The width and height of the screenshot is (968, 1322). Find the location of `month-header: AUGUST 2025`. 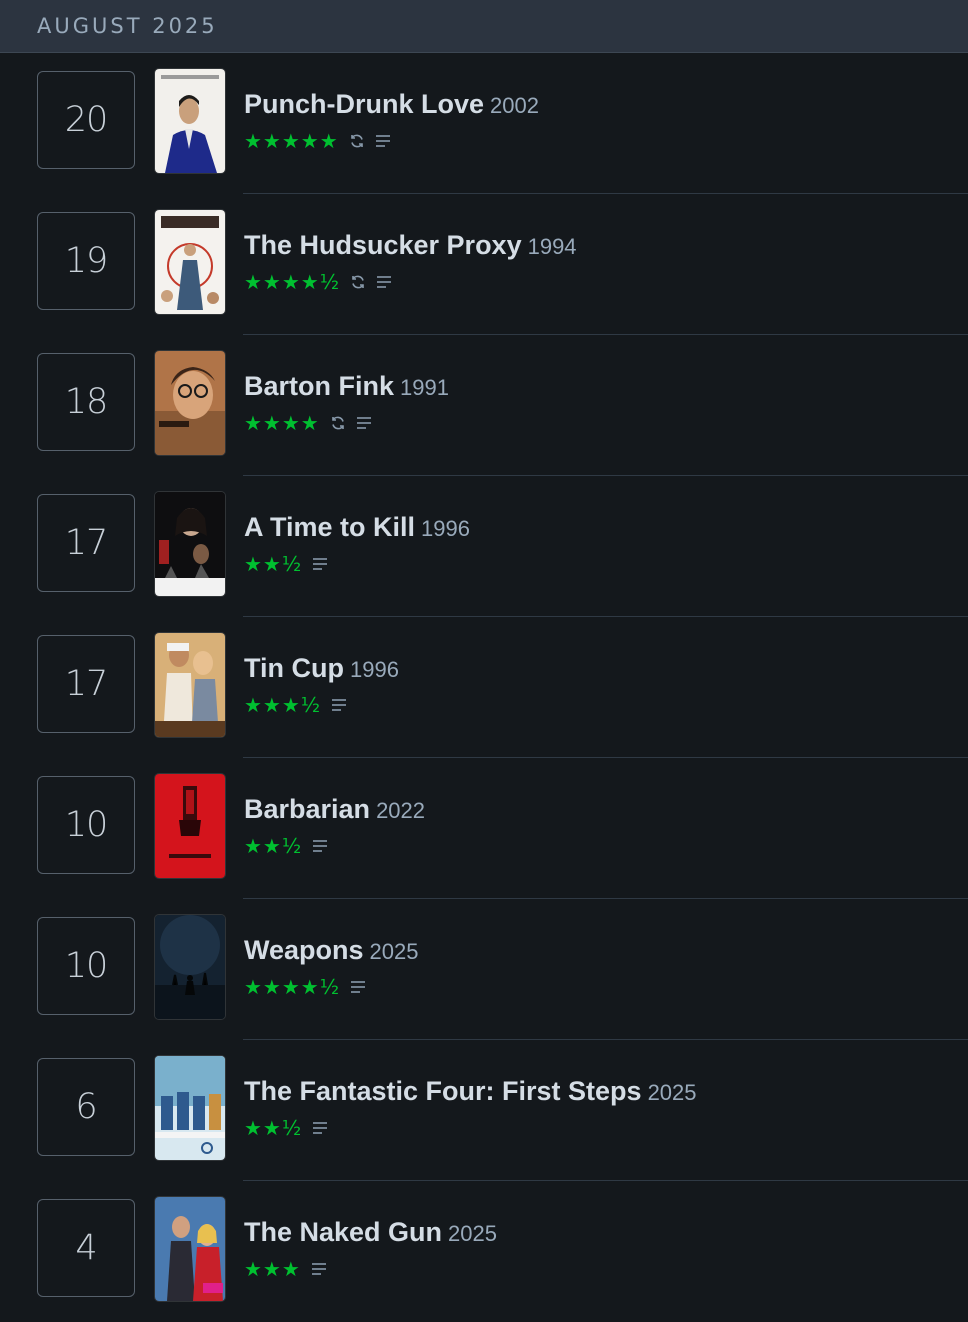

month-header: AUGUST 2025 is located at coordinates (484, 26).